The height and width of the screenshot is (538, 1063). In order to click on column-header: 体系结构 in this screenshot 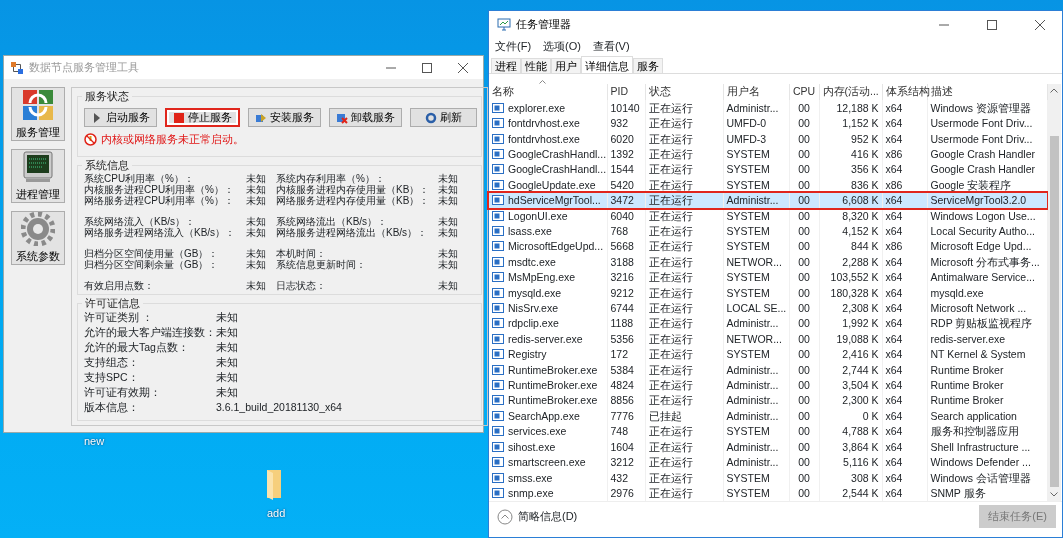, I will do `click(904, 92)`.